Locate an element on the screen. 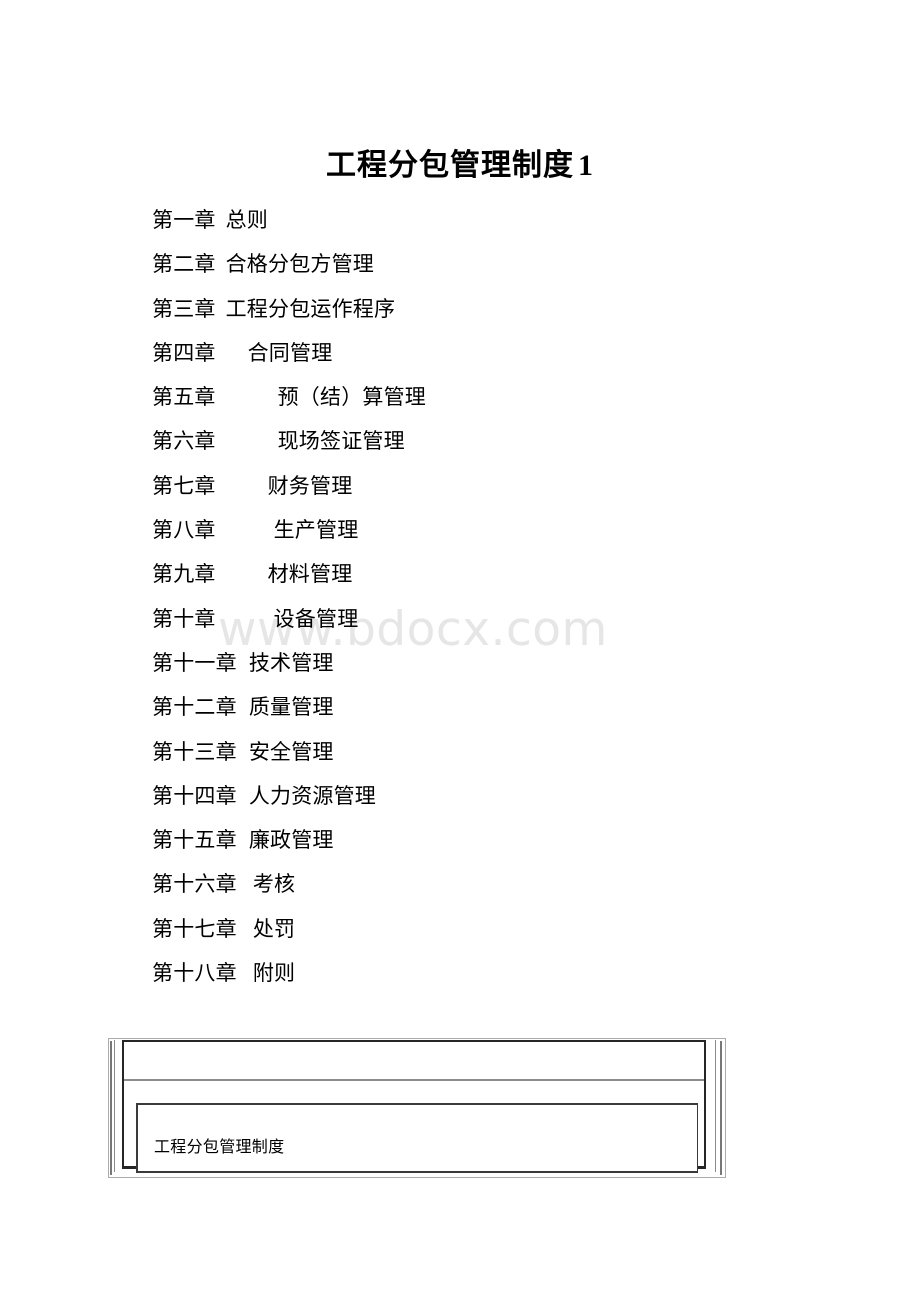  toc-entry-title: 处罚 is located at coordinates (274, 928).